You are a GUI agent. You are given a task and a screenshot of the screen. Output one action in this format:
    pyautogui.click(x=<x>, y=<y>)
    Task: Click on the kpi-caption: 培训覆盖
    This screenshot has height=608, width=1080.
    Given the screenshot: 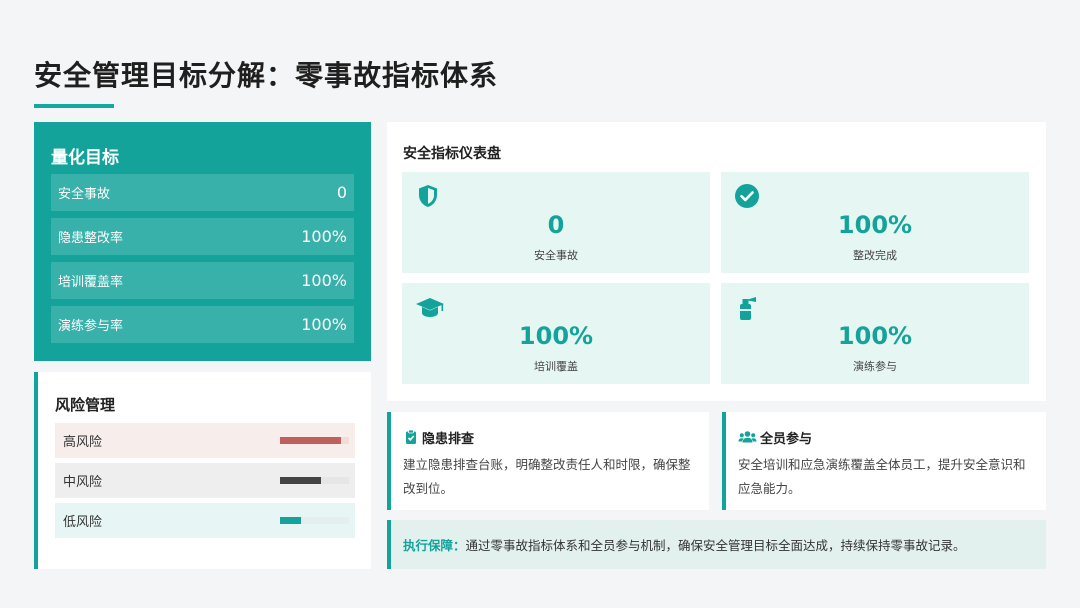 What is the action you would take?
    pyautogui.click(x=556, y=366)
    